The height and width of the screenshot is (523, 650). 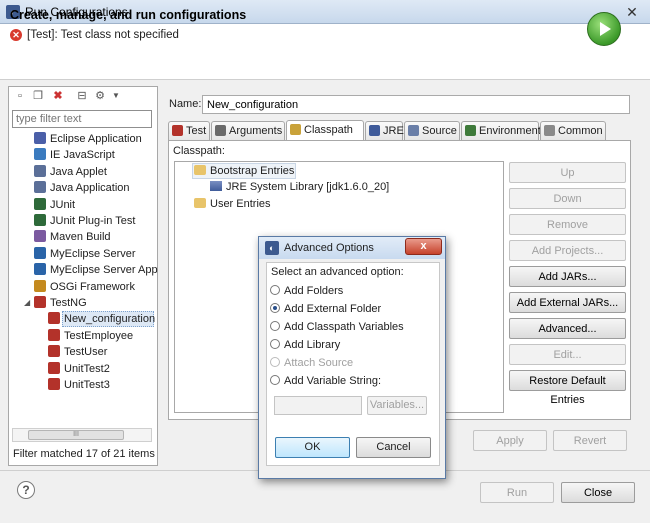 What do you see at coordinates (96, 139) in the screenshot?
I see `tree-item-label: Eclipse Application` at bounding box center [96, 139].